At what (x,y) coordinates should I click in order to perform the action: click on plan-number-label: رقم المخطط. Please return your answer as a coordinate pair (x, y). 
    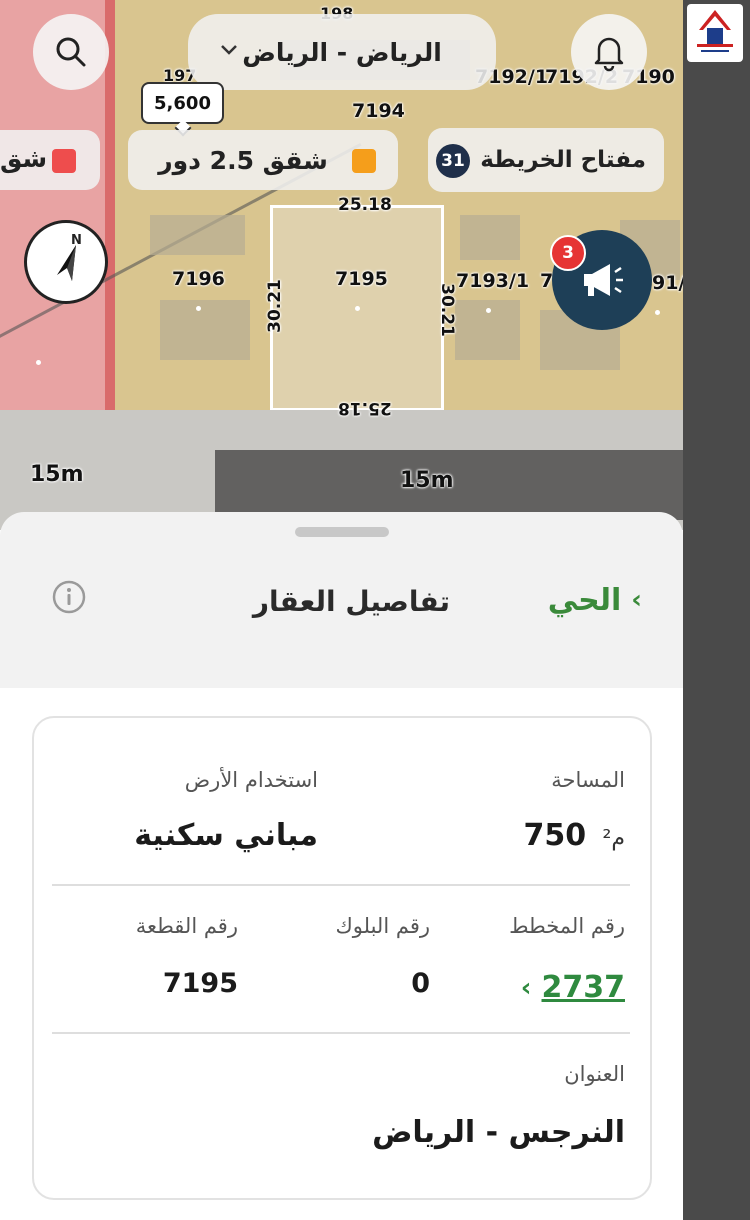
    Looking at the image, I should click on (567, 926).